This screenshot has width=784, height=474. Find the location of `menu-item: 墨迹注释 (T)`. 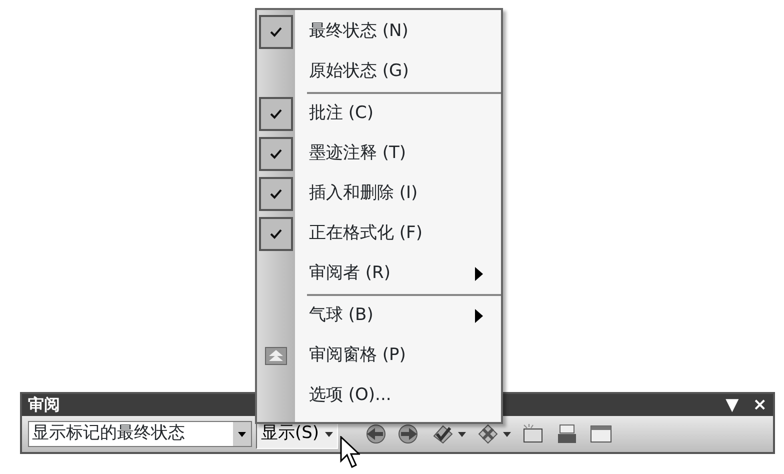

menu-item: 墨迹注释 (T) is located at coordinates (379, 154).